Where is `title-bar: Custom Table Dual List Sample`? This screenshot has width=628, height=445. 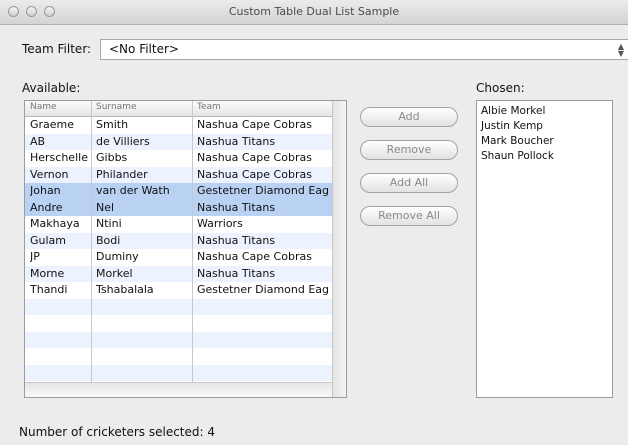
title-bar: Custom Table Dual List Sample is located at coordinates (314, 12).